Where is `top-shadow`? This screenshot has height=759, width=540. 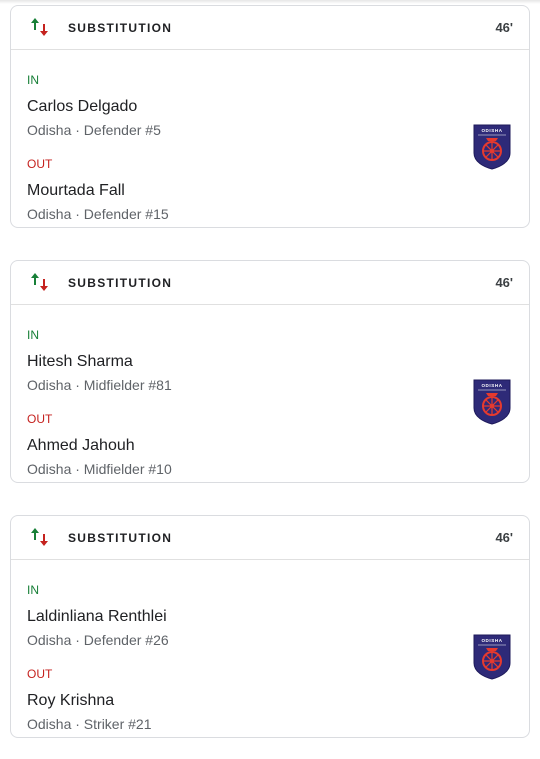 top-shadow is located at coordinates (270, 2).